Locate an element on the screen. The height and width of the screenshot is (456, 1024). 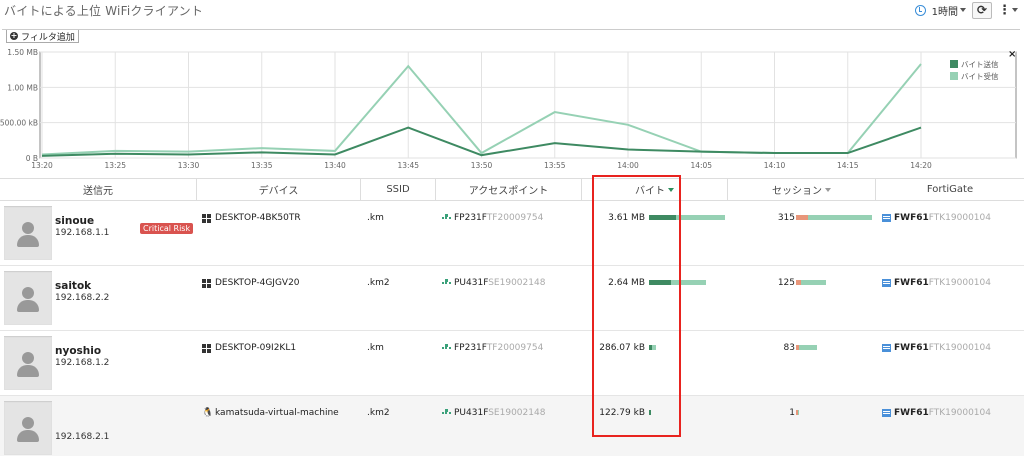
column-header-bytes: バイト is located at coordinates (655, 189).